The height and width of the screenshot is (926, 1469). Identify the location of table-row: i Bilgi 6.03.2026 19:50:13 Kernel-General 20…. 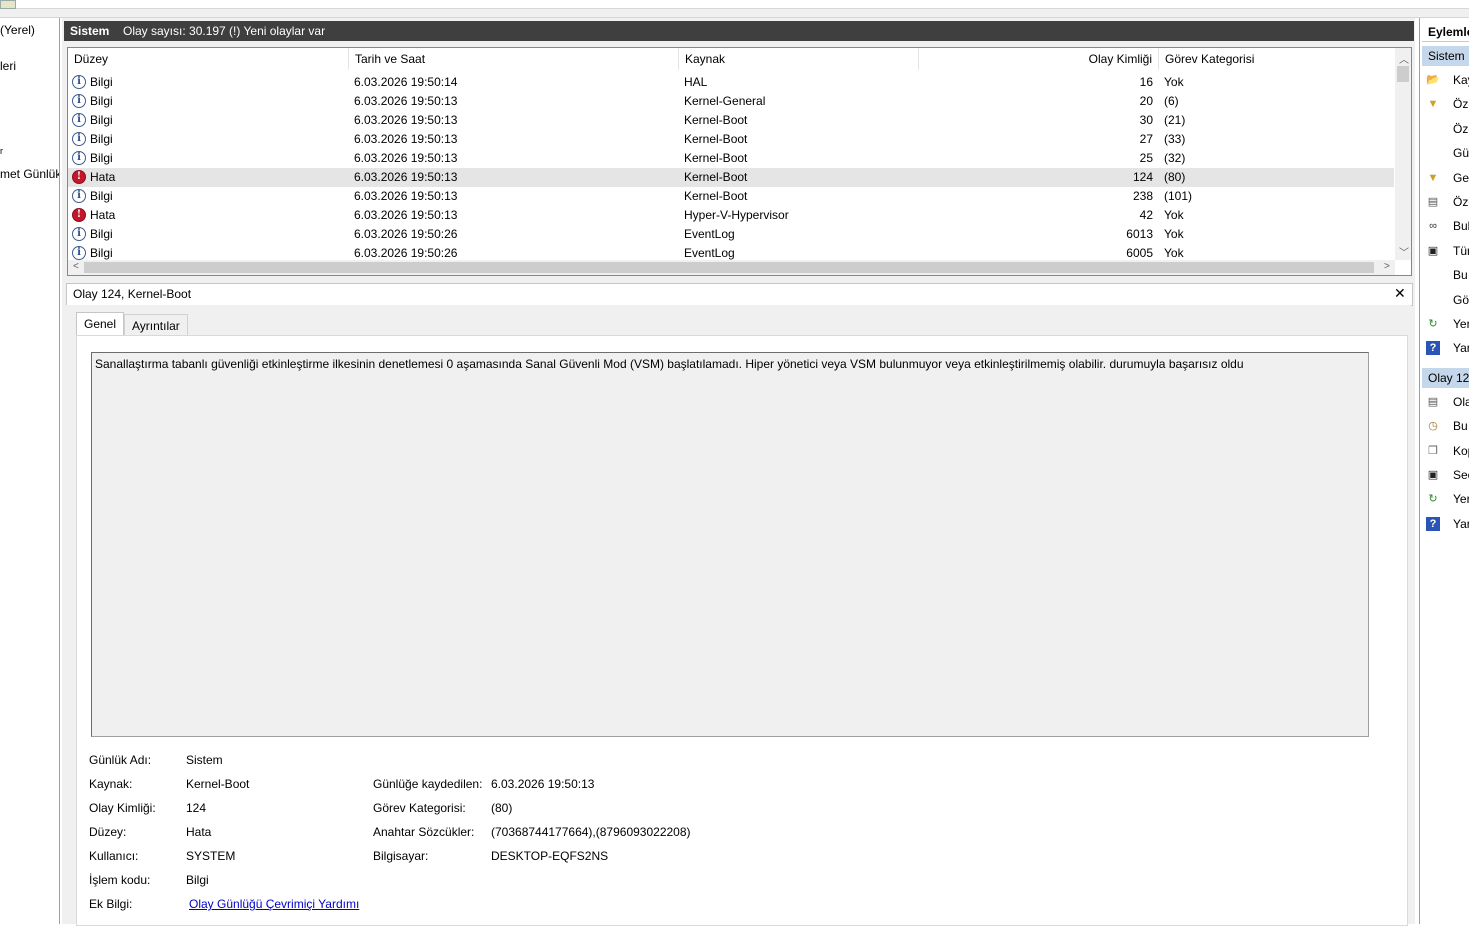
(731, 101).